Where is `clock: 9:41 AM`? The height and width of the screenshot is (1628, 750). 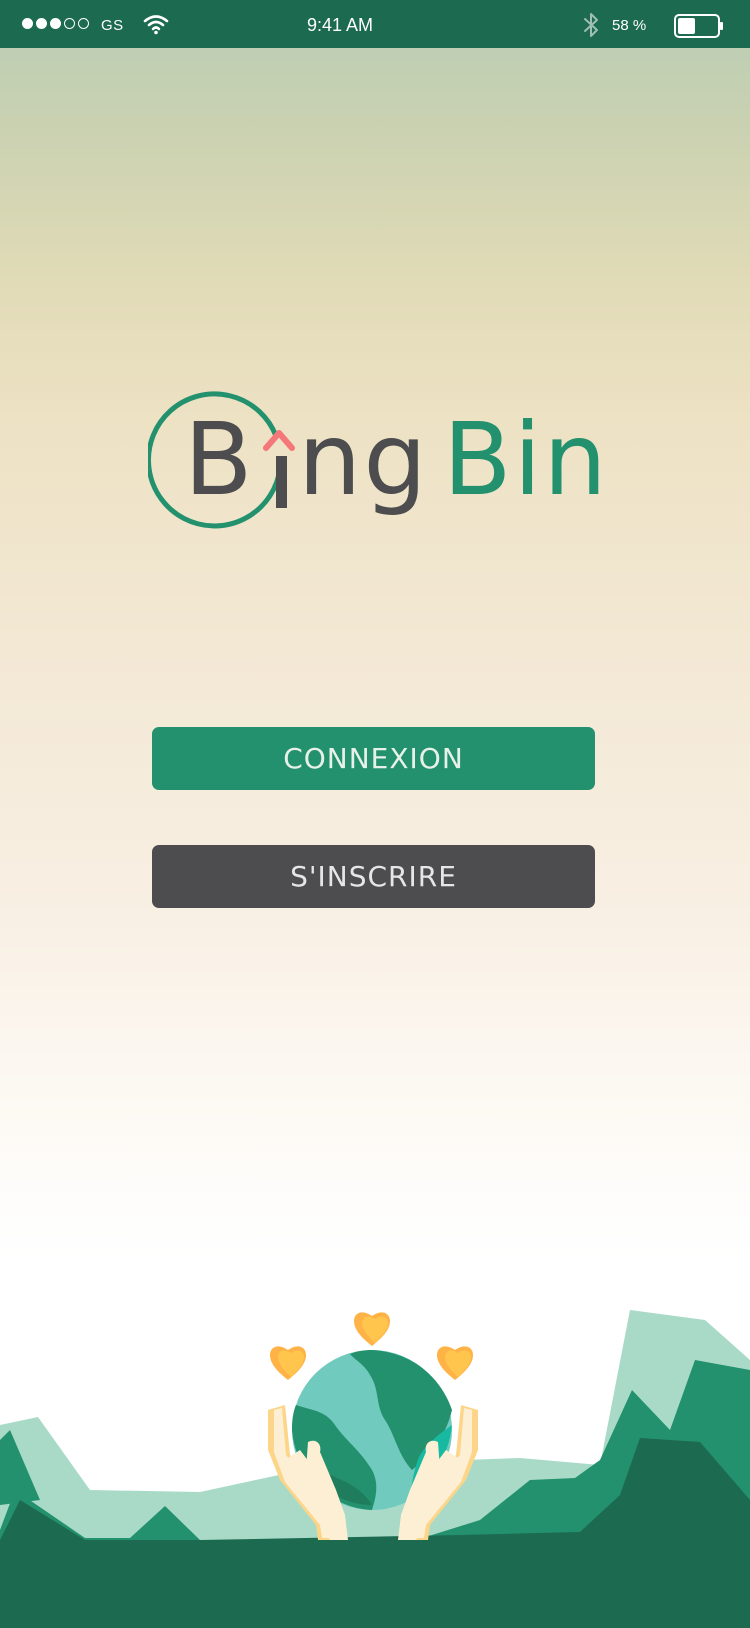 clock: 9:41 AM is located at coordinates (340, 25).